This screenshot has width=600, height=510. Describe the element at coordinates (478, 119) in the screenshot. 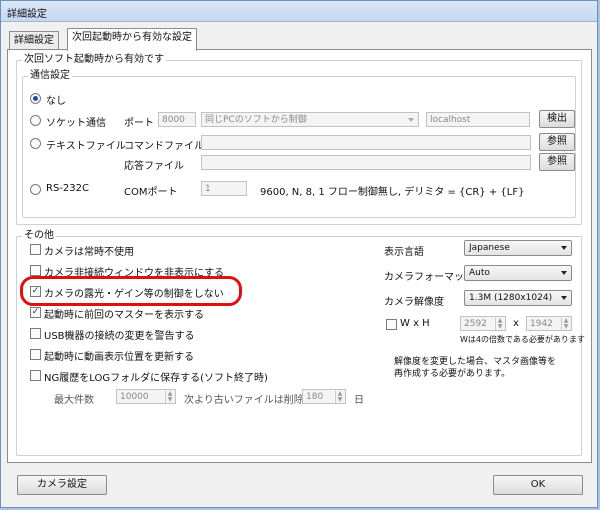

I see `host-input: localhost` at that location.